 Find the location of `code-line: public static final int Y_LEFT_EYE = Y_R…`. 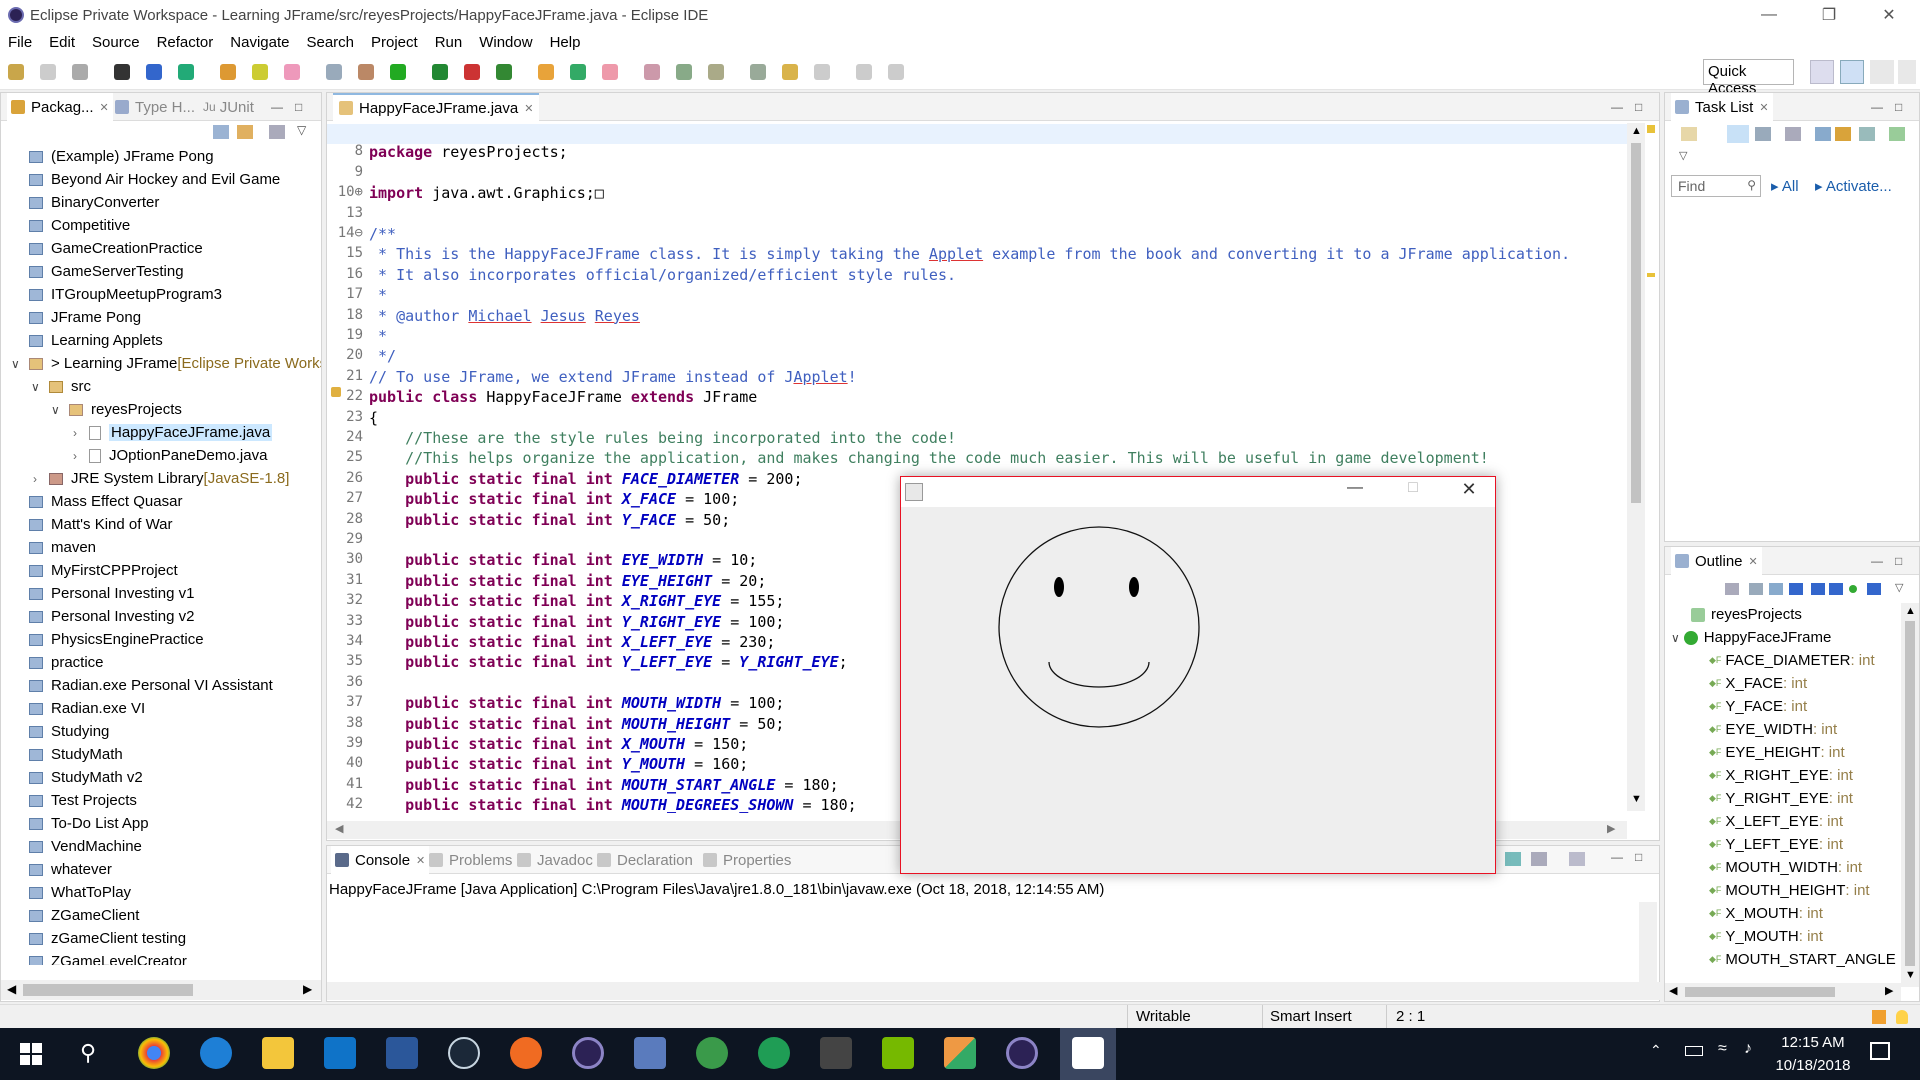

code-line: public static final int Y_LEFT_EYE = Y_R… is located at coordinates (608, 662).